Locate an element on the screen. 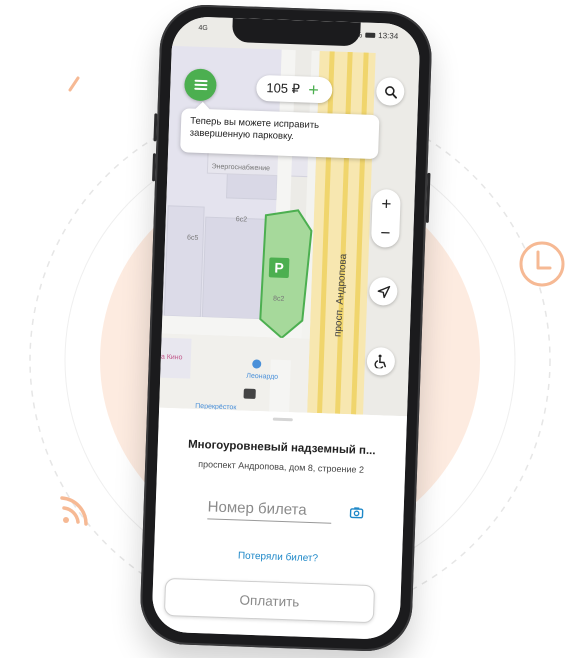  clock-decoration-icon is located at coordinates (542, 264).